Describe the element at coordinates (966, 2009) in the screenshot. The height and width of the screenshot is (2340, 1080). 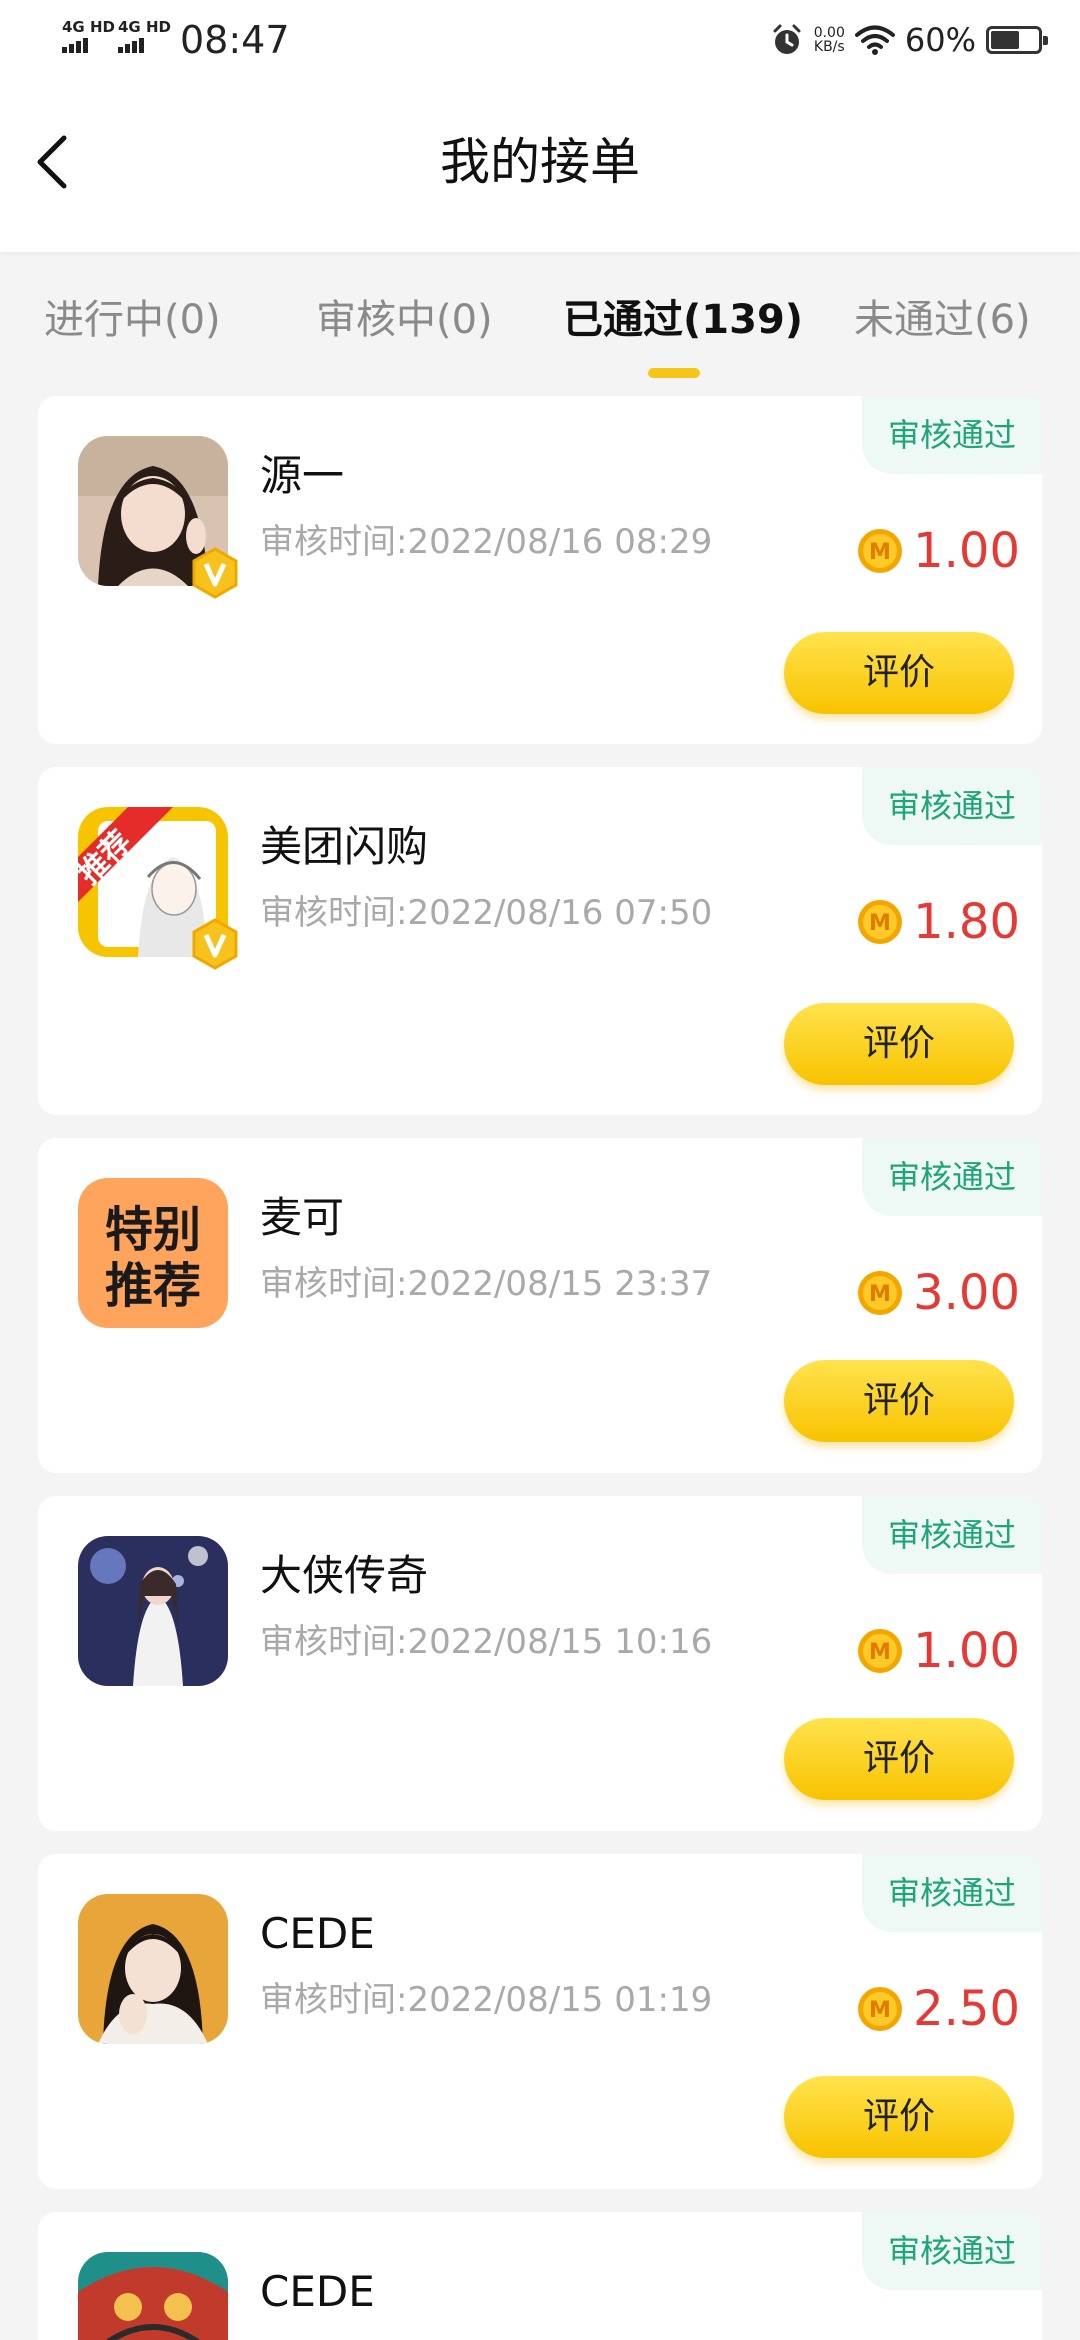
I see `reward-amount: 2.50` at that location.